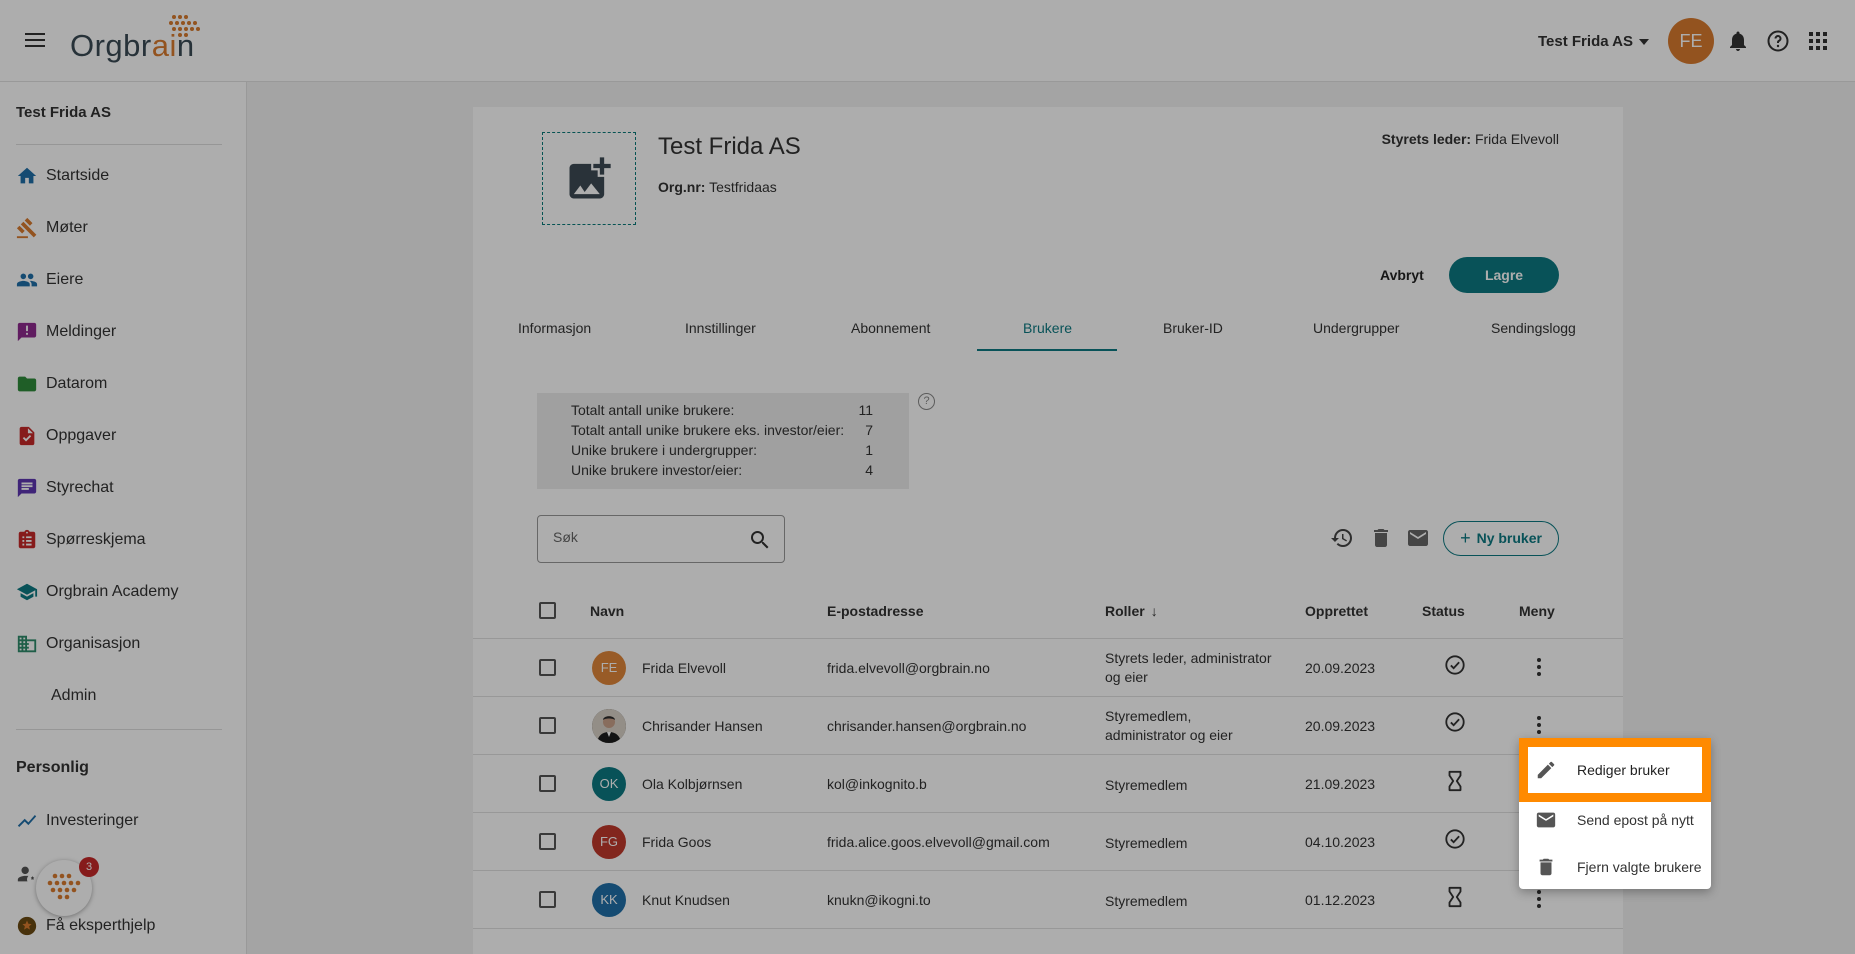  I want to click on resend-email-label: Send epost på nytt, so click(1635, 820).